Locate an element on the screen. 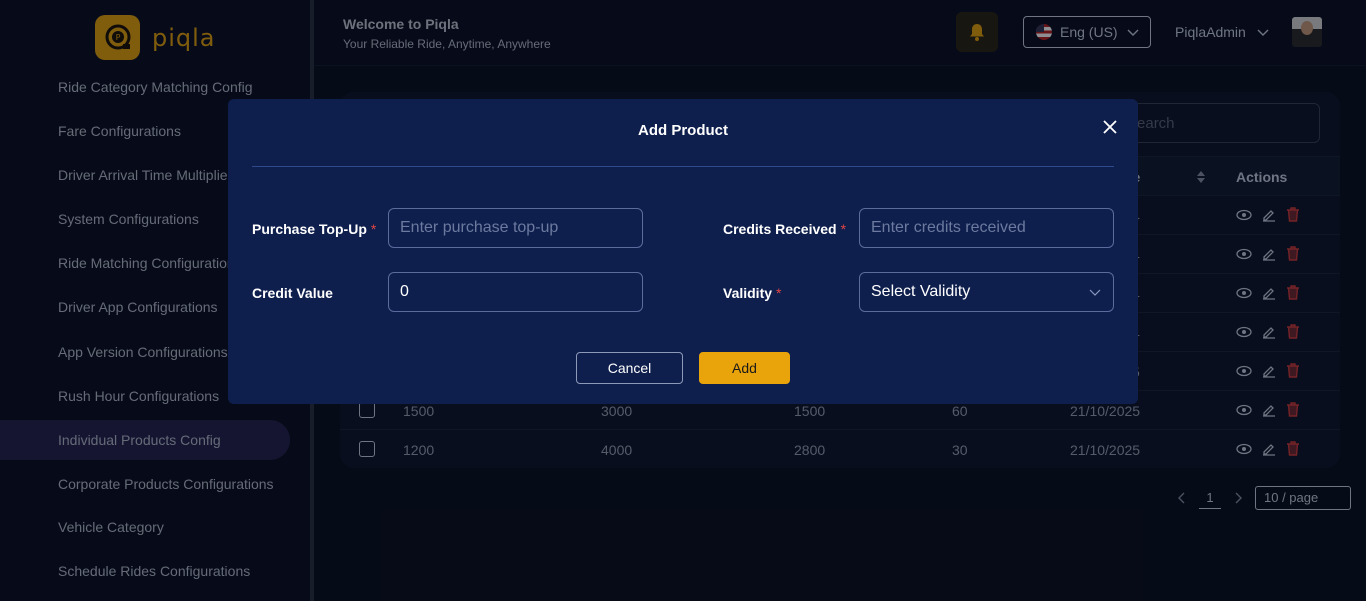 This screenshot has width=1366, height=601. purchase-topup-input is located at coordinates (515, 228).